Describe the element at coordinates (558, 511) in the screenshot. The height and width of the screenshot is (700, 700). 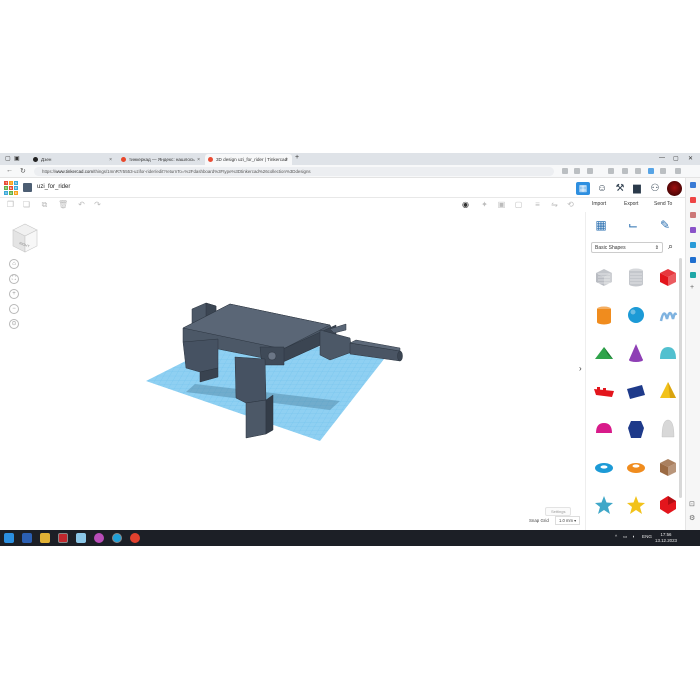
I see `settings-button: Settings` at that location.